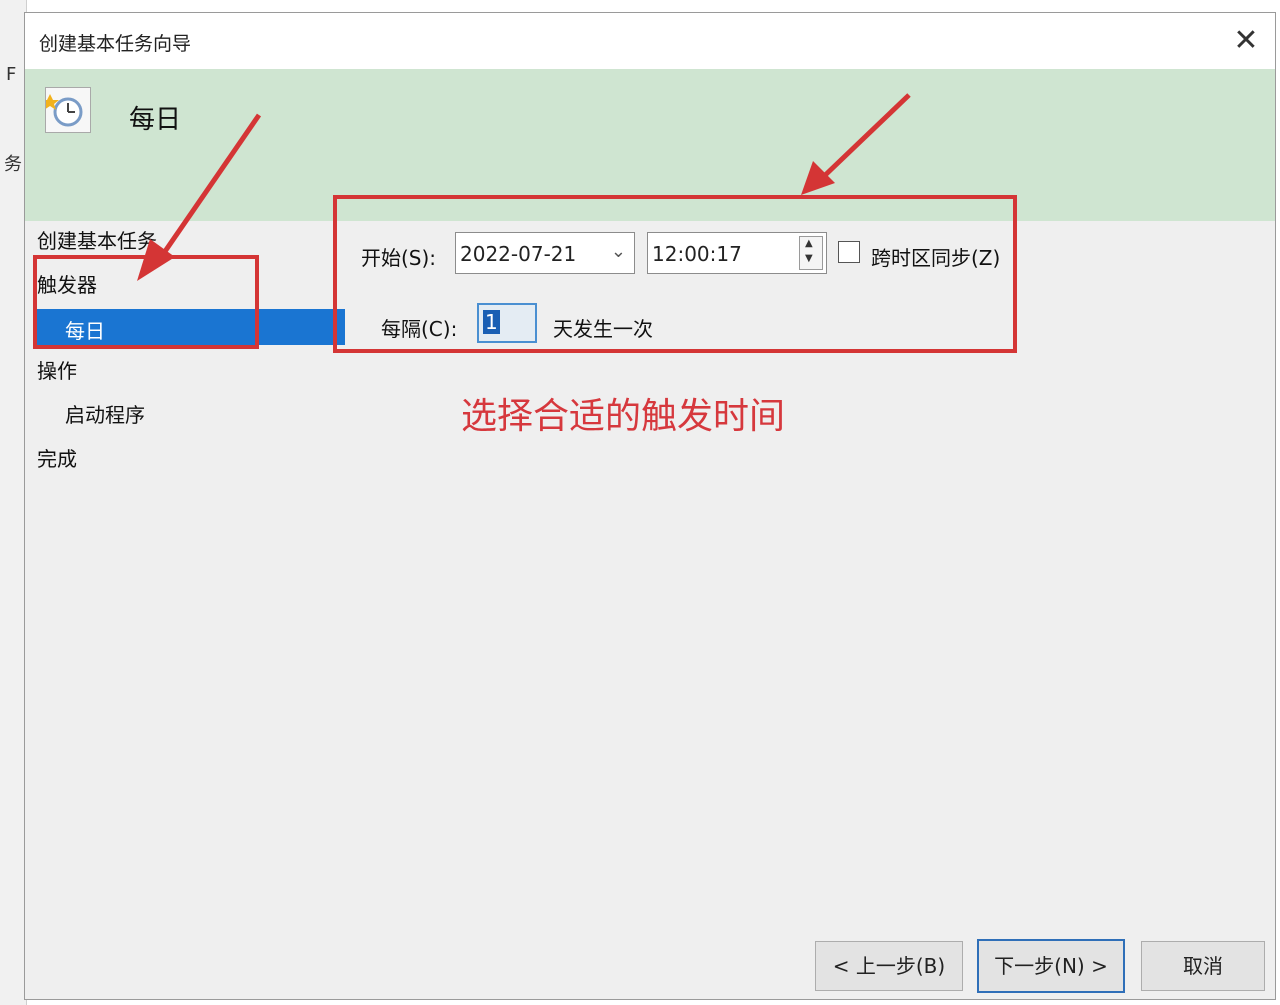 The height and width of the screenshot is (1005, 1280). What do you see at coordinates (864, 138) in the screenshot?
I see `annotation-arrow-right` at bounding box center [864, 138].